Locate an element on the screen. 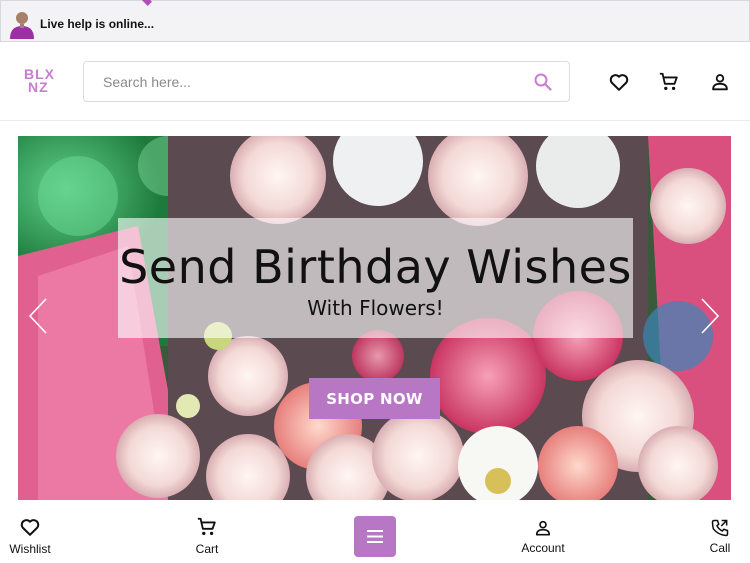  nav-cart: Cart is located at coordinates (207, 536).